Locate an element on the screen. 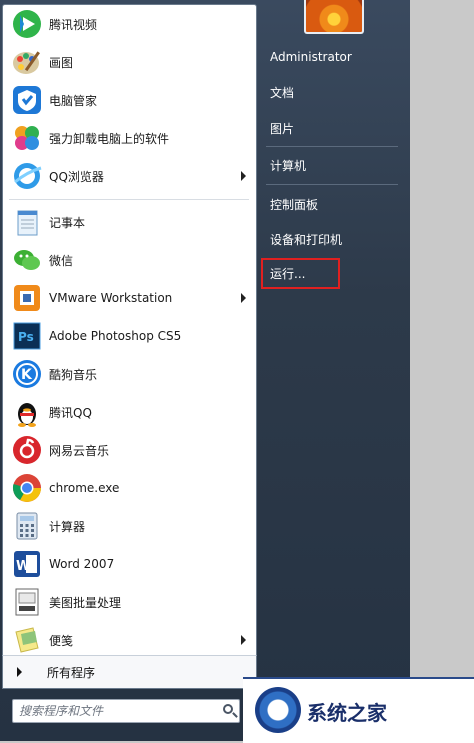 This screenshot has width=474, height=743. program-label: 计算器 is located at coordinates (67, 526).